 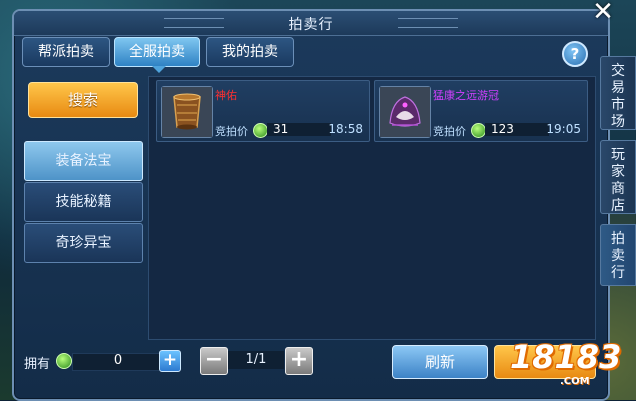 I want to click on add-currency-button: +, so click(x=170, y=361).